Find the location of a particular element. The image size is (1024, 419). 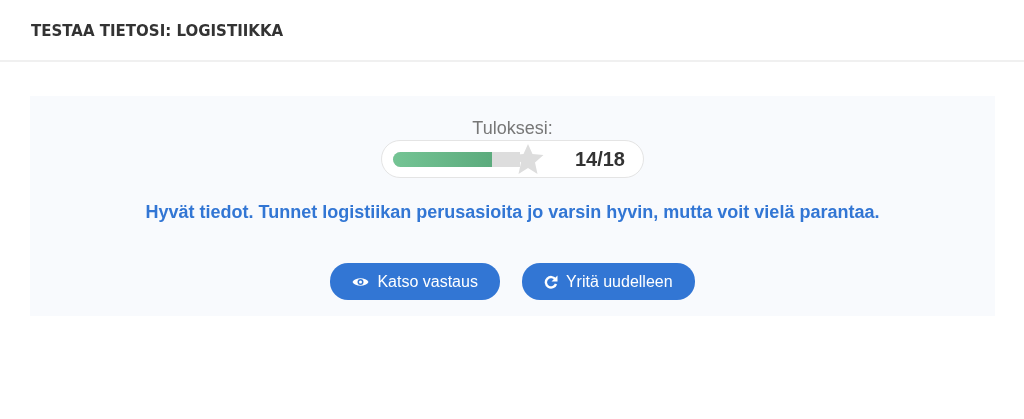

retry-button: Yritä uudelleen is located at coordinates (608, 281).